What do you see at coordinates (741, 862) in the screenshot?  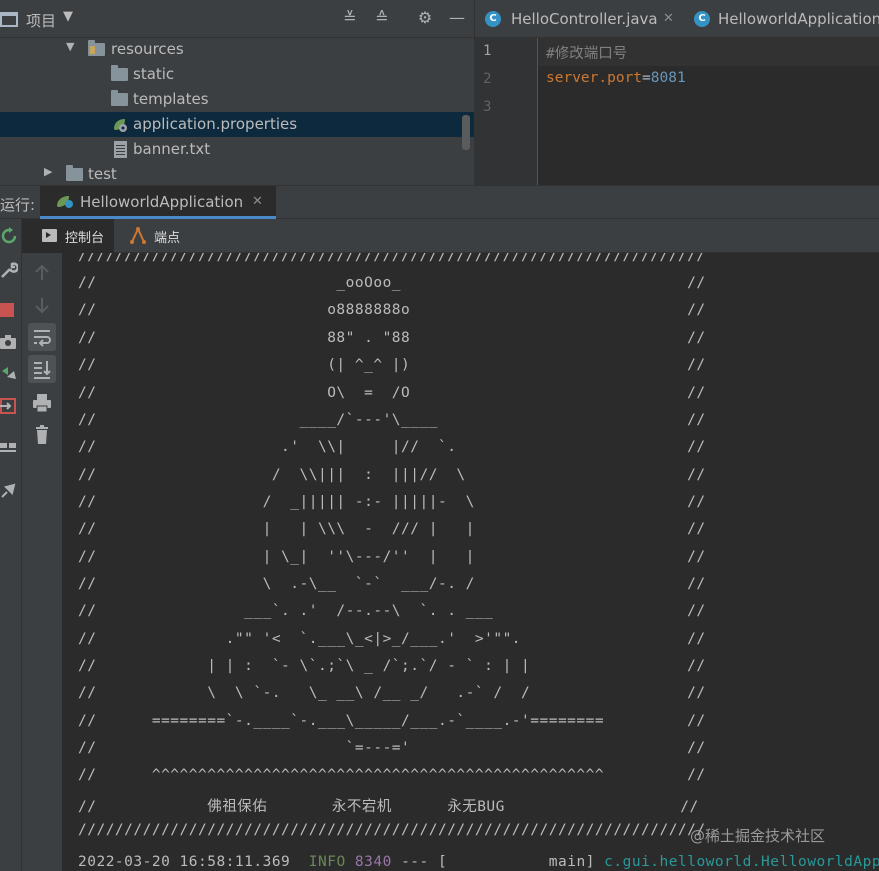 I see `log-logger: c.gui.helloworld.HelloworldApplication` at bounding box center [741, 862].